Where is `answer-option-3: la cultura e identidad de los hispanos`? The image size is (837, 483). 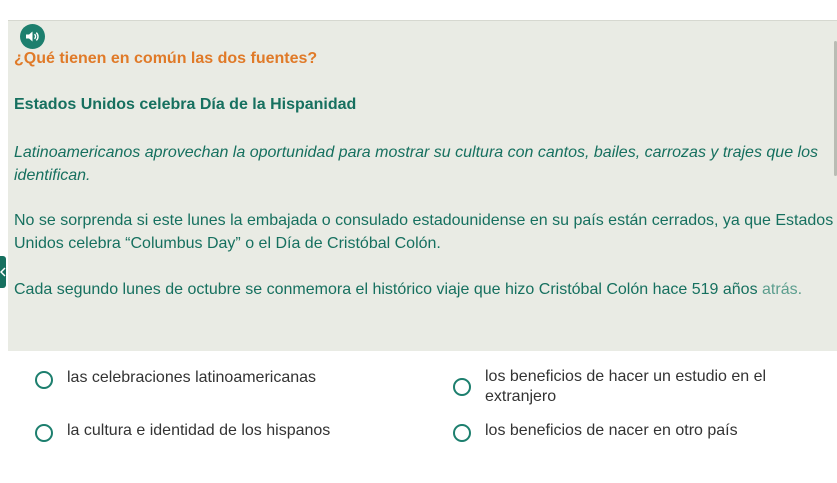 answer-option-3: la cultura e identidad de los hispanos is located at coordinates (182, 431).